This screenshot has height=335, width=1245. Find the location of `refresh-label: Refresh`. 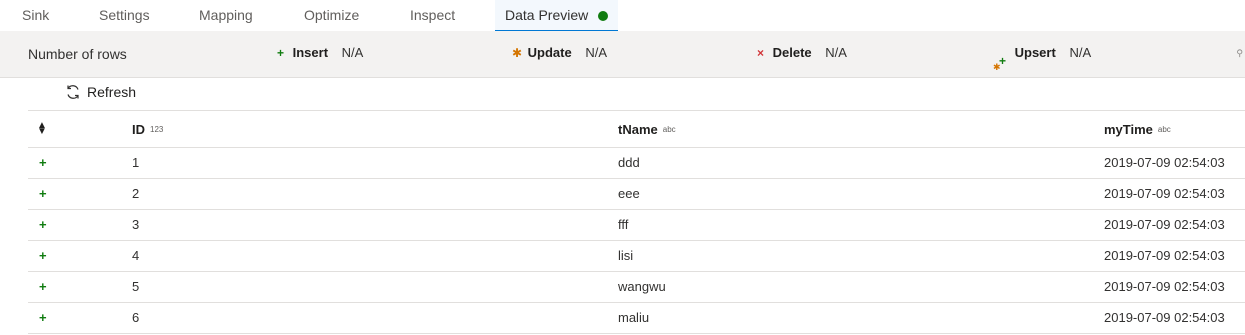

refresh-label: Refresh is located at coordinates (112, 92).